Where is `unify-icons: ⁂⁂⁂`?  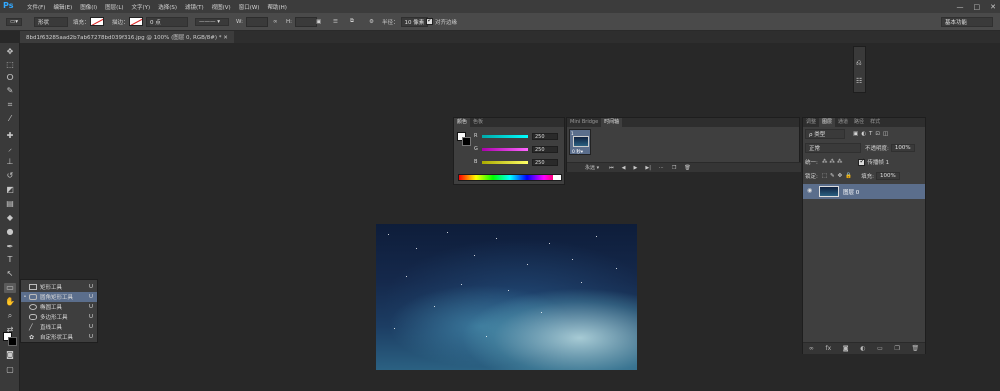 unify-icons: ⁂⁂⁂ is located at coordinates (833, 162).